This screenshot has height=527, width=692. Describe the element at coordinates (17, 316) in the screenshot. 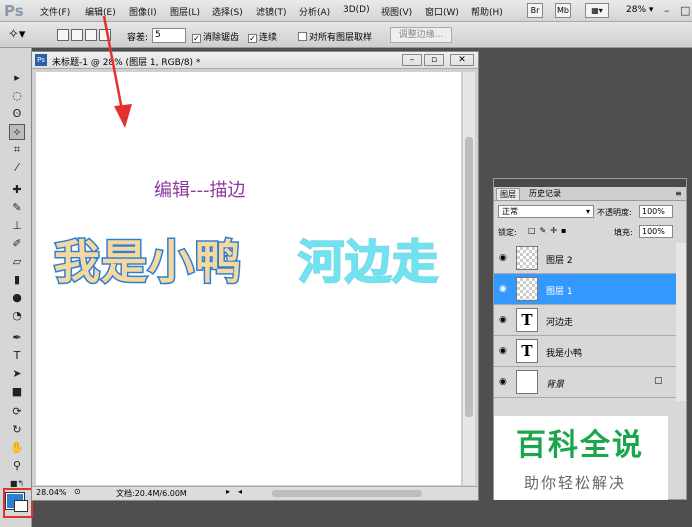

I see `dodge-tool-icon: ◔` at that location.